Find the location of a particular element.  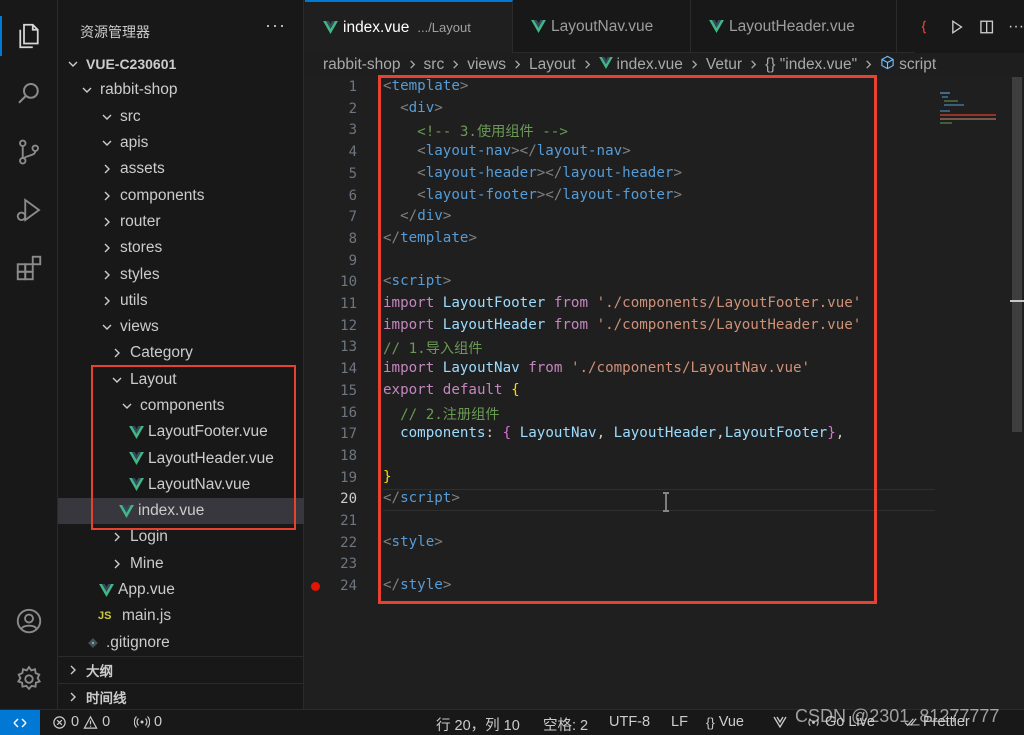

tree-folder: views is located at coordinates (181, 327).